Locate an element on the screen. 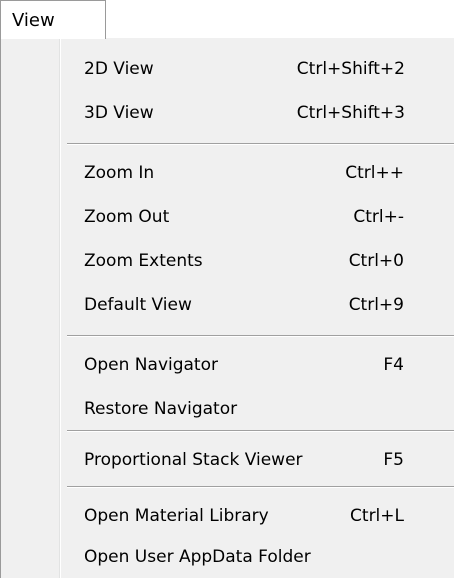 The height and width of the screenshot is (578, 454). menu-item-open-user-appdata-folder: Open User AppData Folder is located at coordinates (258, 556).